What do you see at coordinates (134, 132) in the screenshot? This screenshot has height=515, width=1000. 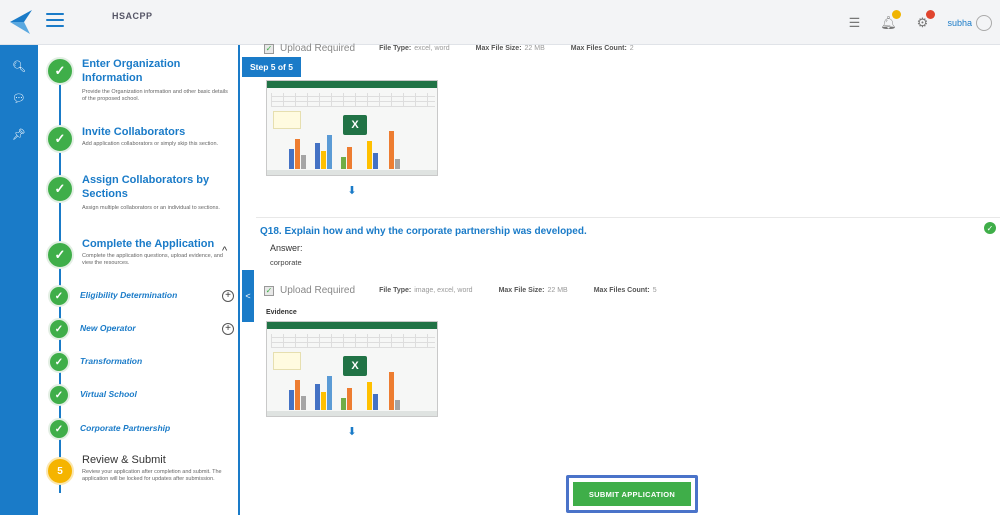 I see `step-title: Invite Collaborators` at bounding box center [134, 132].